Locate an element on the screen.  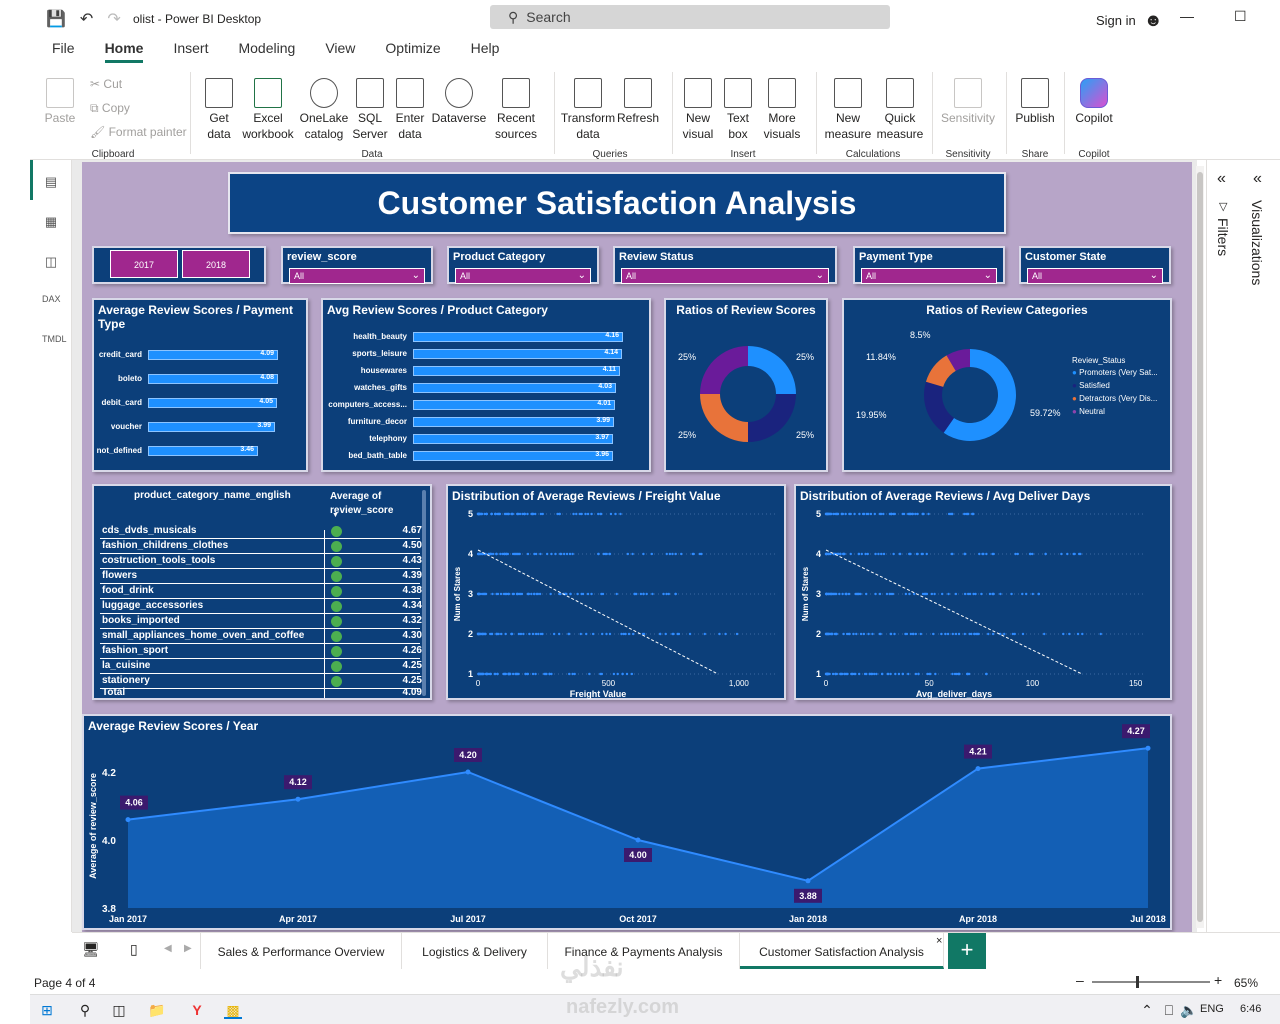
model-view-icon: ◫ is located at coordinates (51, 262).